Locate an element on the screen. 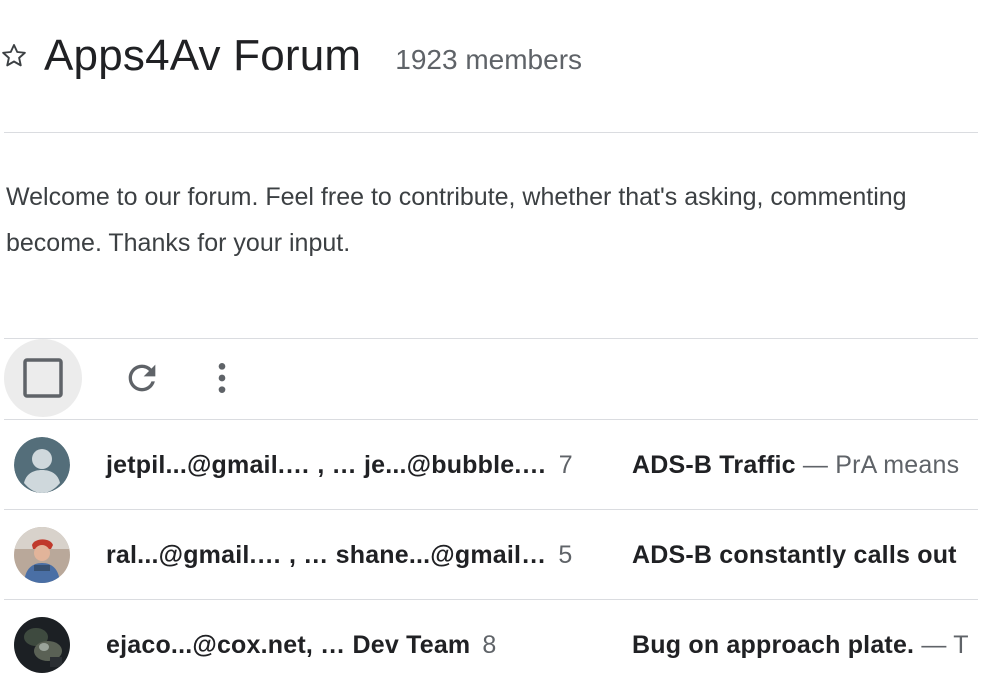 The width and height of the screenshot is (983, 681). thread-subject: Bug on approach plate. — T is located at coordinates (800, 640).